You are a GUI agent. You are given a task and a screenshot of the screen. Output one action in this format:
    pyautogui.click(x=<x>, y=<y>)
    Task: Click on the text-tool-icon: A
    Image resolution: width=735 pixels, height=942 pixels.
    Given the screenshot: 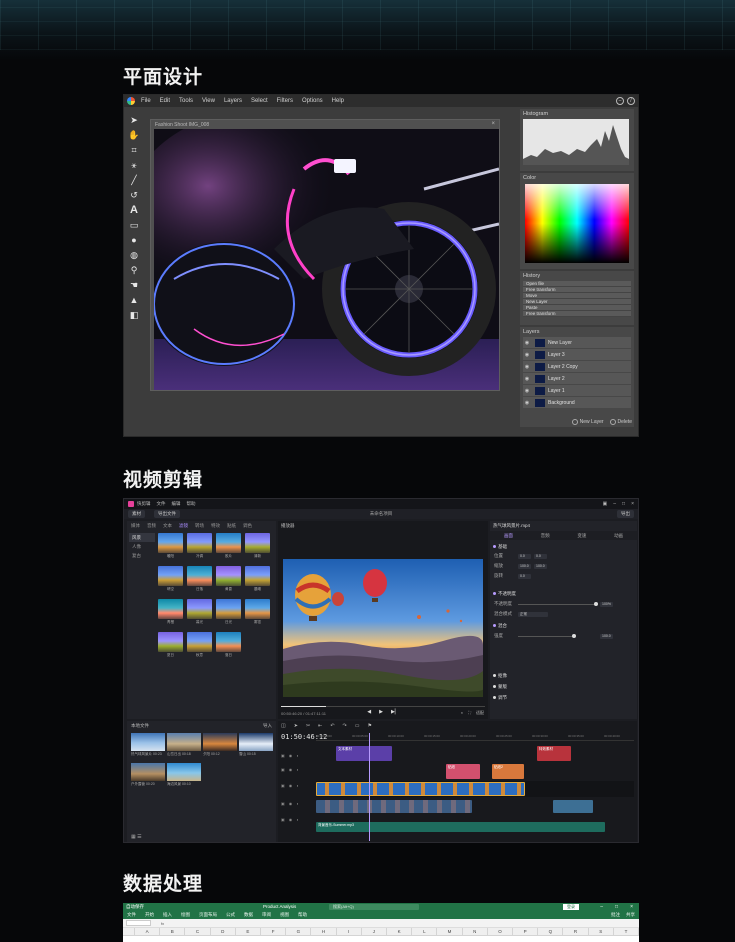 What is the action you would take?
    pyautogui.click(x=134, y=210)
    